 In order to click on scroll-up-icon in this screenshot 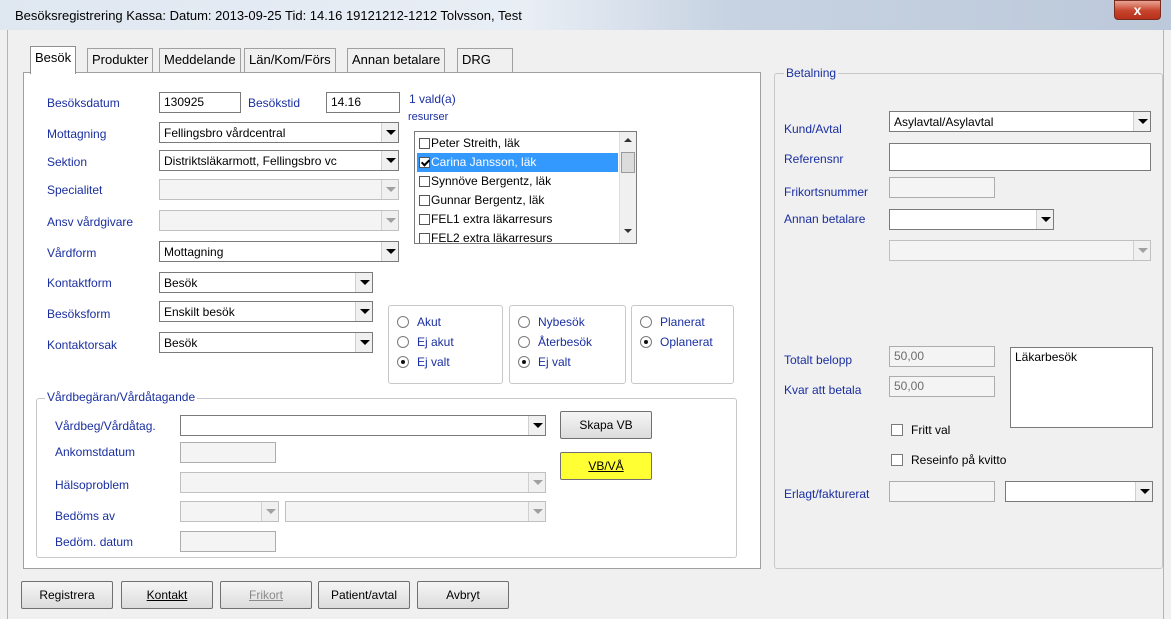, I will do `click(628, 140)`.